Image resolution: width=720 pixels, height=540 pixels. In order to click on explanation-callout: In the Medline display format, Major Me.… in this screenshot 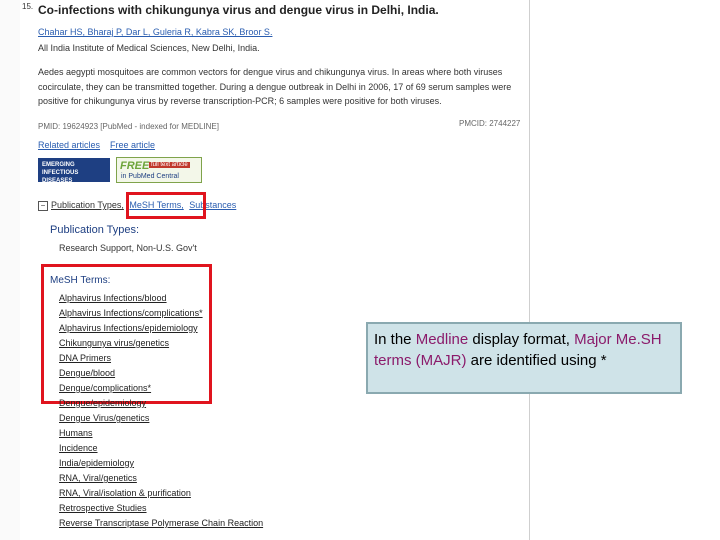, I will do `click(524, 358)`.